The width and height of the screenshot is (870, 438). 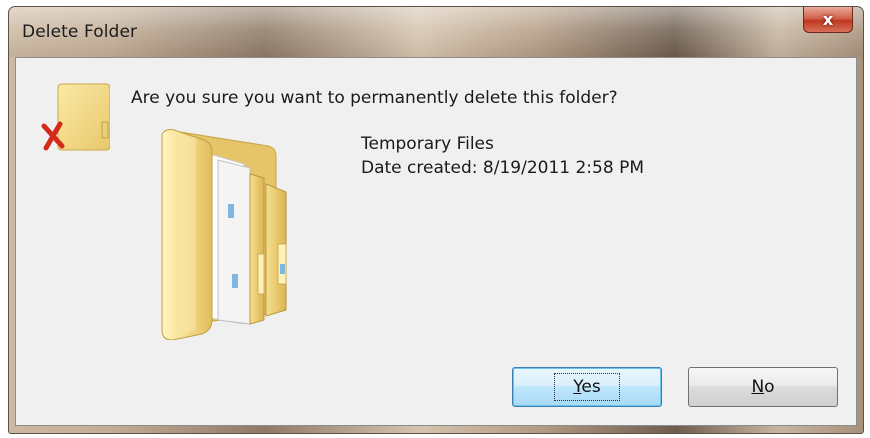 I want to click on folder-date-created: Date created: 8/19/2011 2:58 PM, so click(x=502, y=168).